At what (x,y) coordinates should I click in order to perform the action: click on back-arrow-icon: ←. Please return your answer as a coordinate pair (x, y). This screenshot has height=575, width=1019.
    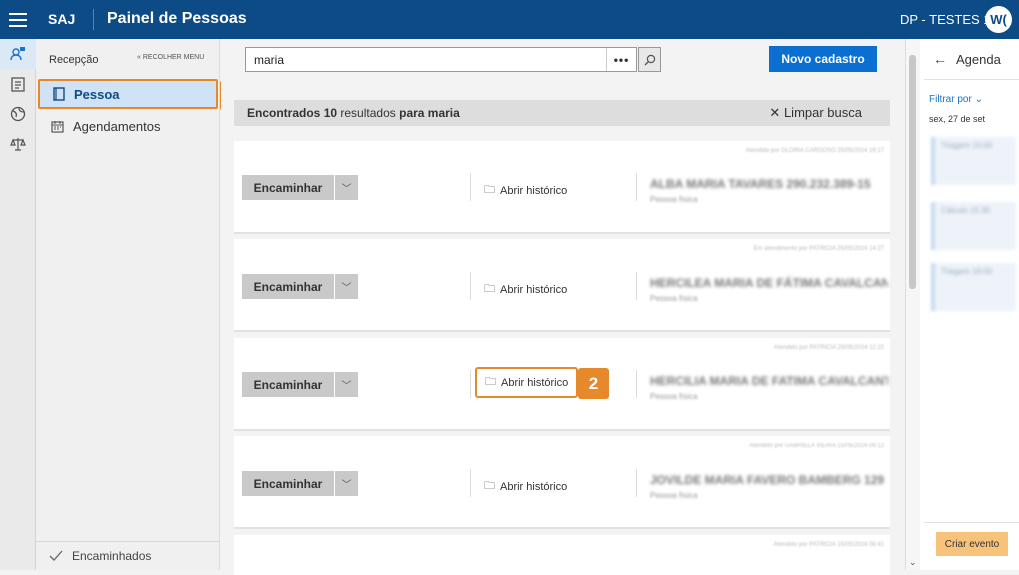
    Looking at the image, I should click on (940, 59).